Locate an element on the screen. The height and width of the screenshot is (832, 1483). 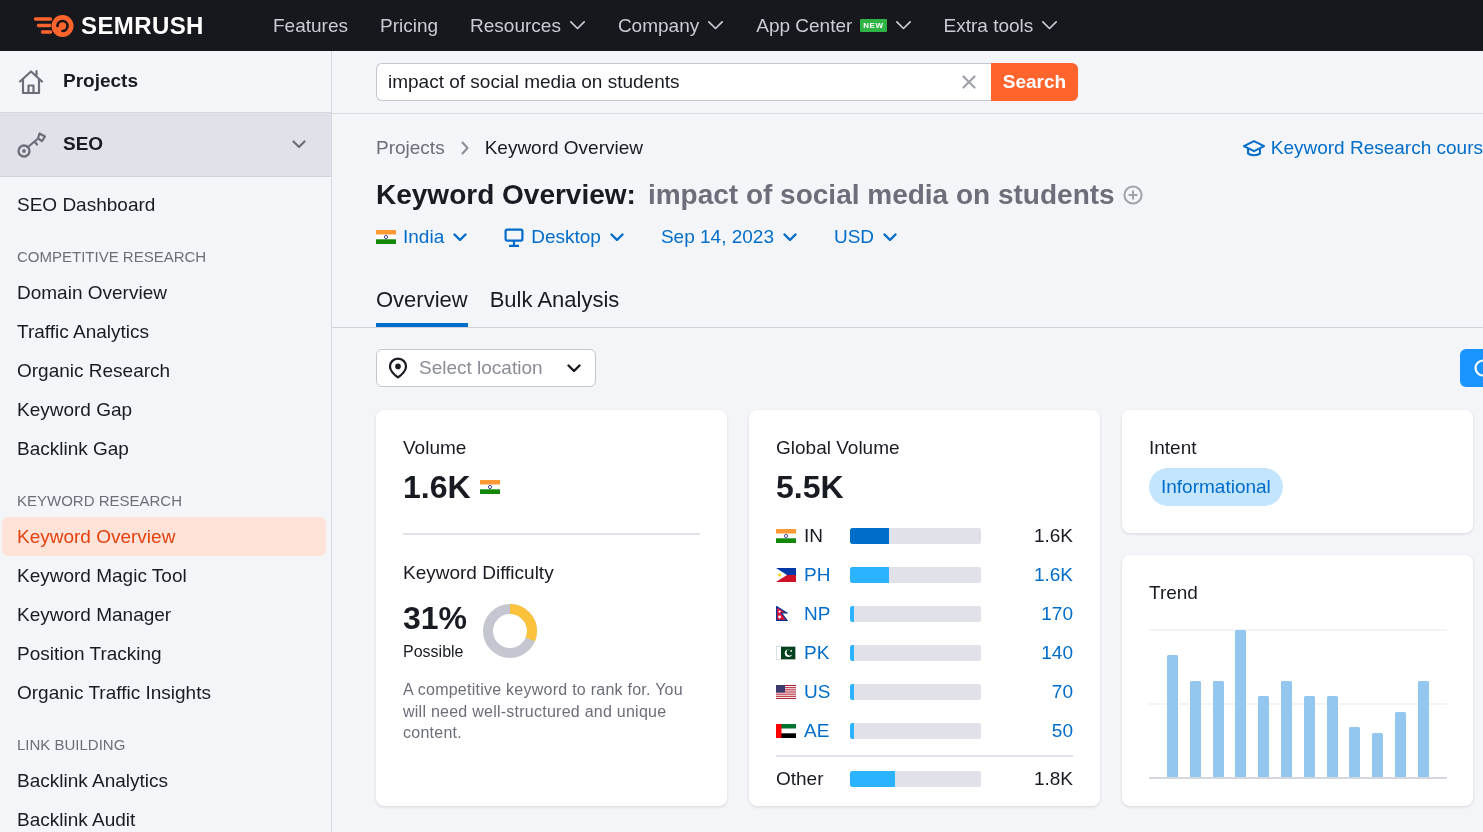
card-label: Intent is located at coordinates (1173, 448).